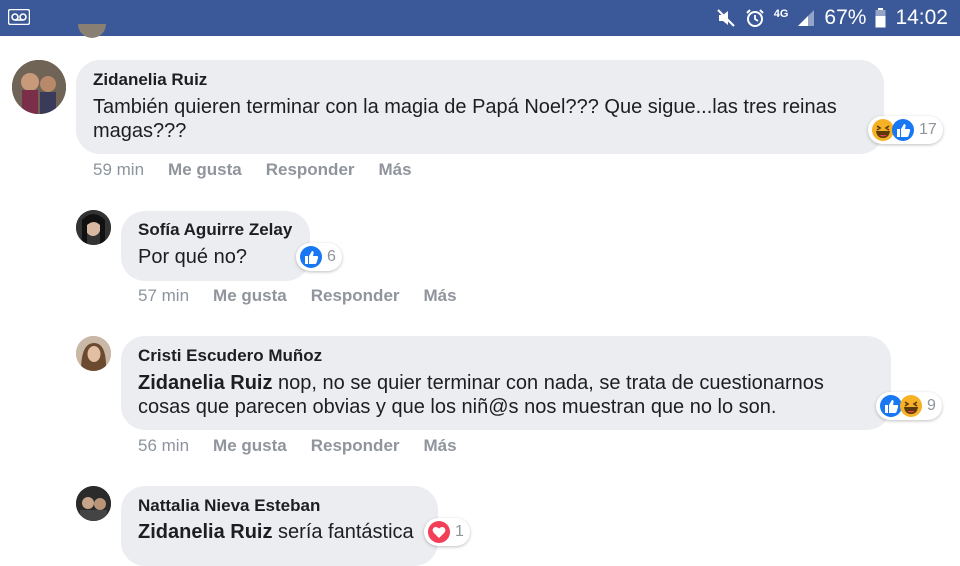  What do you see at coordinates (755, 18) in the screenshot?
I see `alarm-icon` at bounding box center [755, 18].